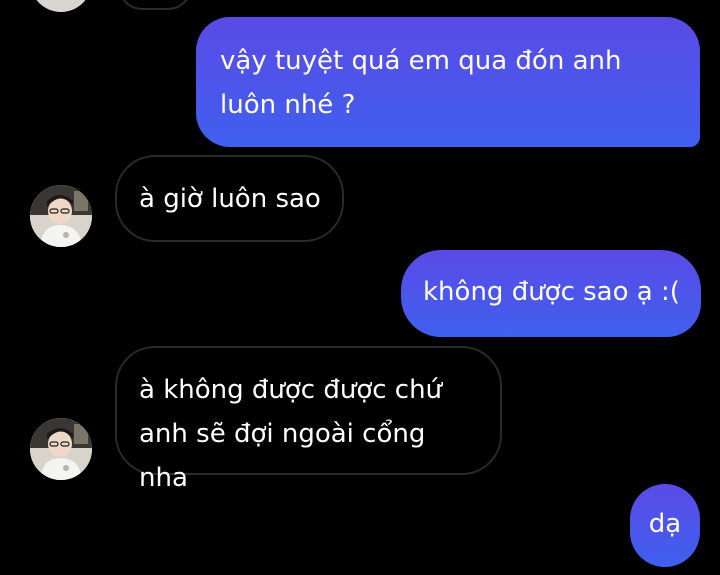  I want to click on message-text: không được sao ạ :(, so click(551, 292).